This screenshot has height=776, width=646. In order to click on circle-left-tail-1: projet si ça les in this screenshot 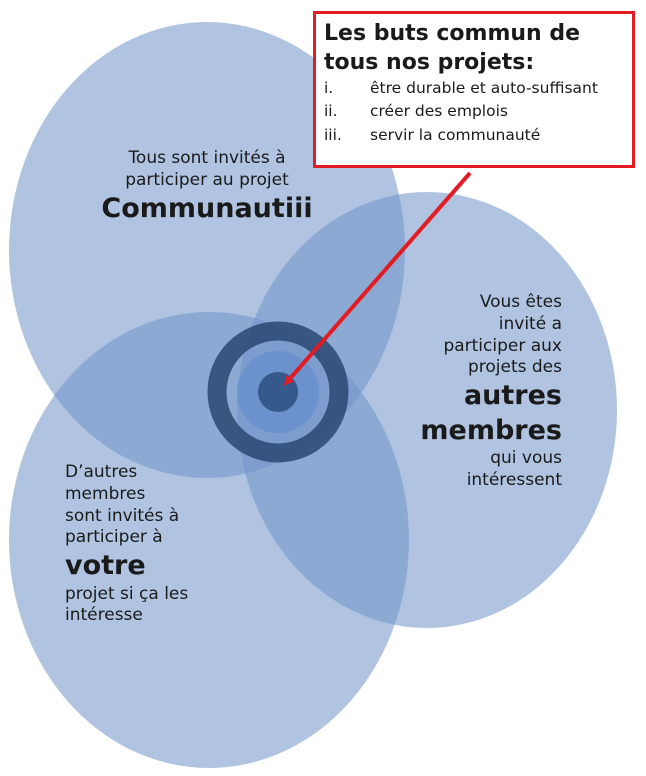, I will do `click(127, 593)`.